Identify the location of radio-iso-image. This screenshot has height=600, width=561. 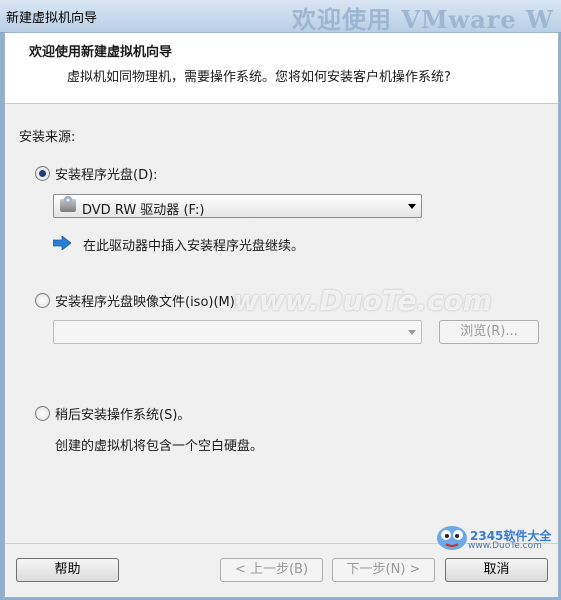
(42, 300).